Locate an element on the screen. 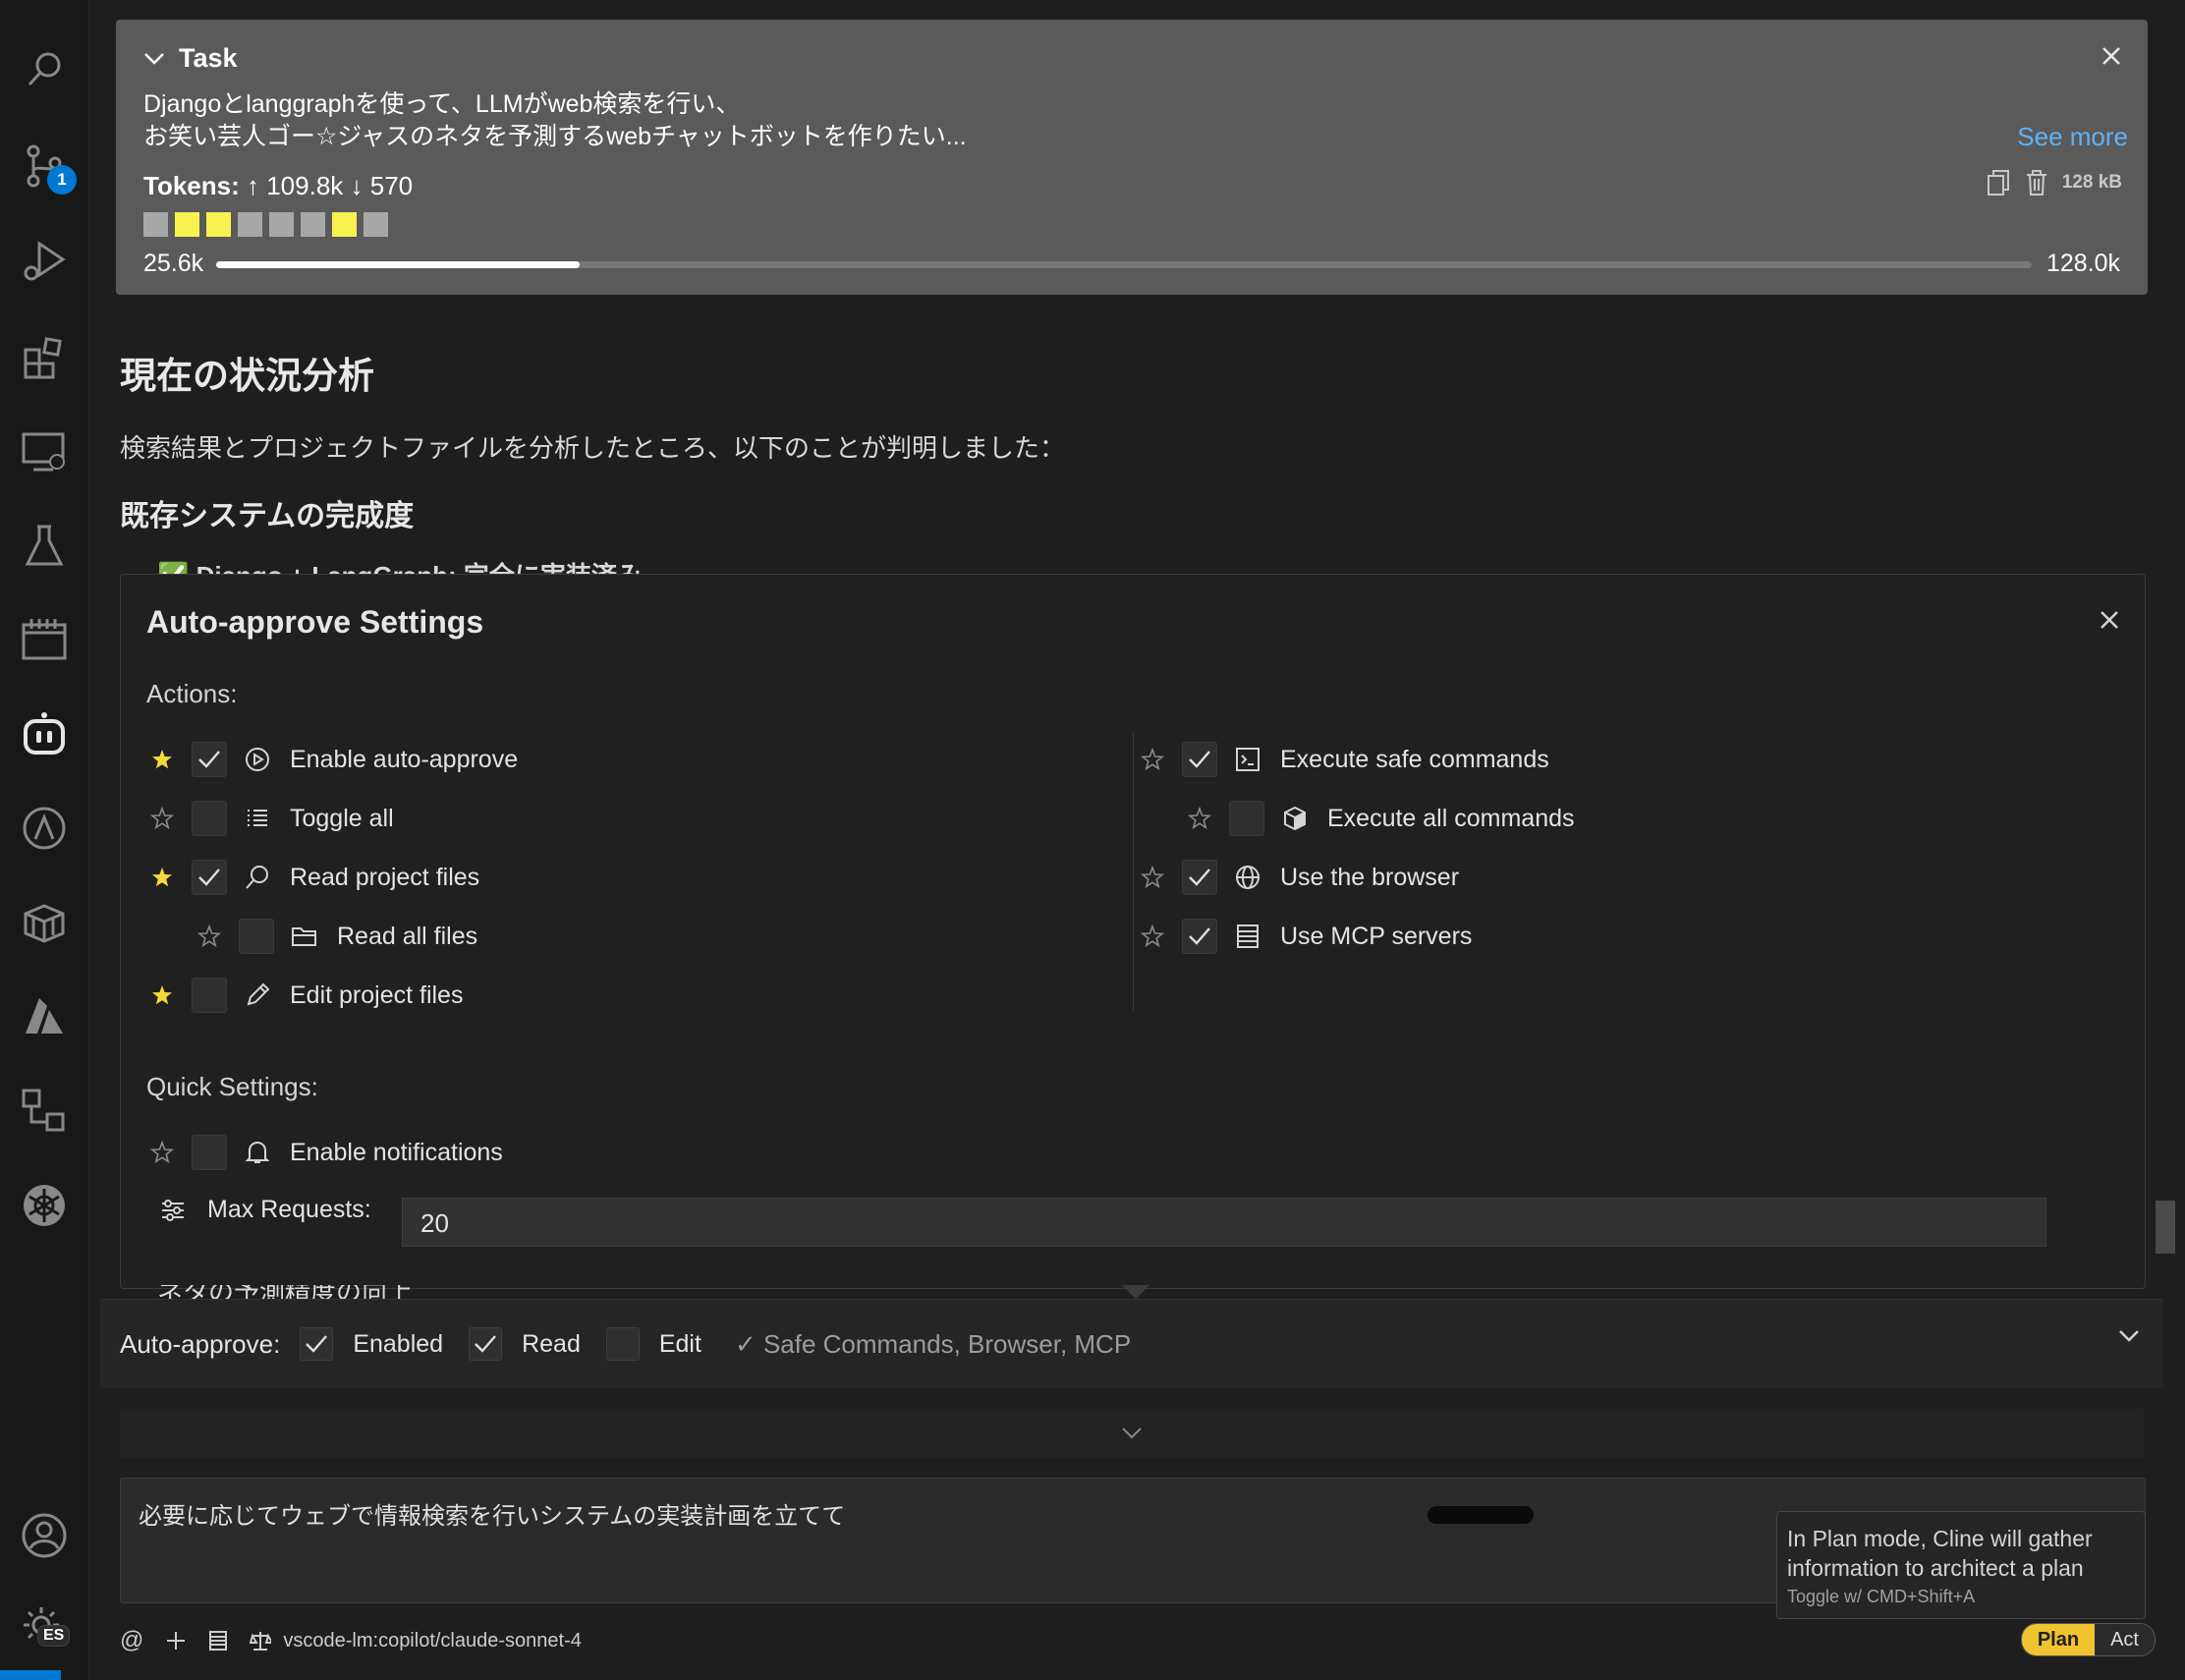 The width and height of the screenshot is (2185, 1680). resize-handle is located at coordinates (1481, 1515).